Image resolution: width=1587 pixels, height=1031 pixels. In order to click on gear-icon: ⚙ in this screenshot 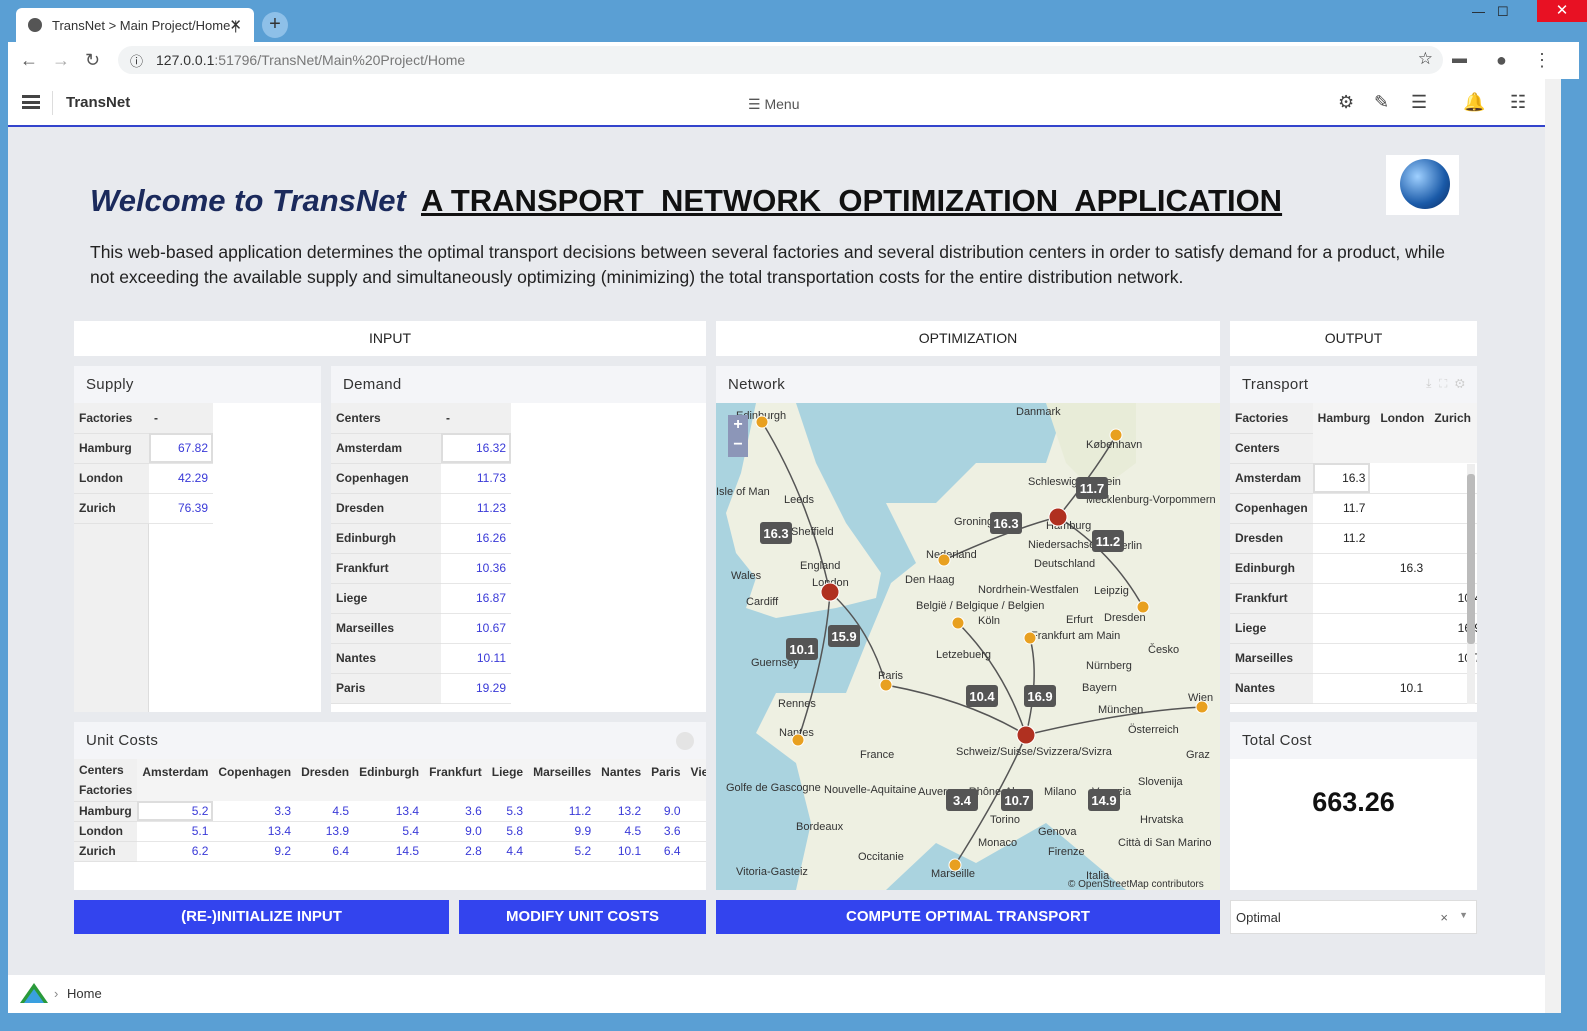, I will do `click(1346, 102)`.